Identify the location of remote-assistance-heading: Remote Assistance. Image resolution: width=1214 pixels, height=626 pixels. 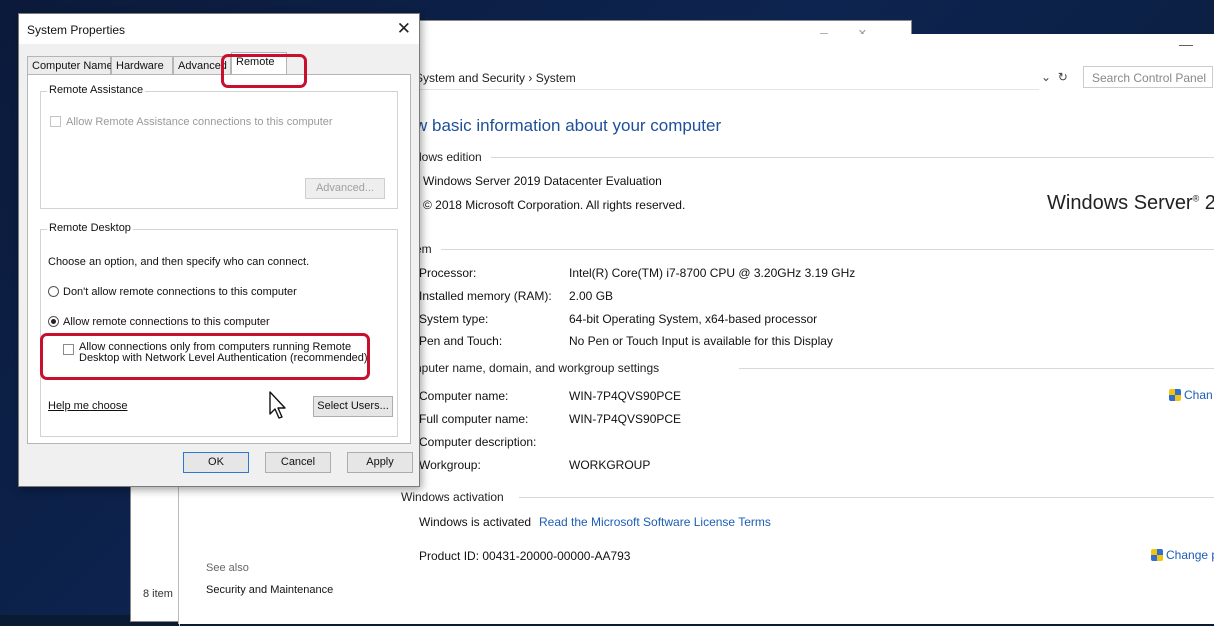
(96, 90).